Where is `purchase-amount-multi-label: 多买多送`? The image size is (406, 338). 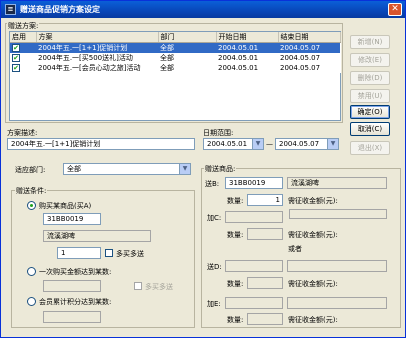
purchase-amount-multi-label: 多买多送 is located at coordinates (159, 287).